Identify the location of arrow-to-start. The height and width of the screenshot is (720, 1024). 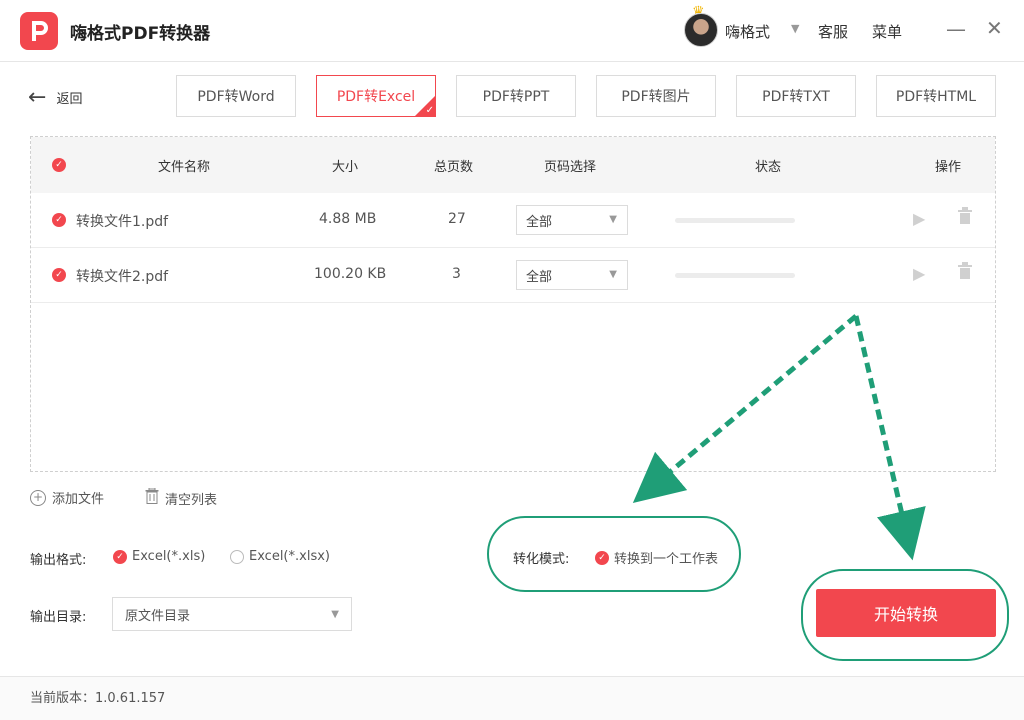
(889, 438).